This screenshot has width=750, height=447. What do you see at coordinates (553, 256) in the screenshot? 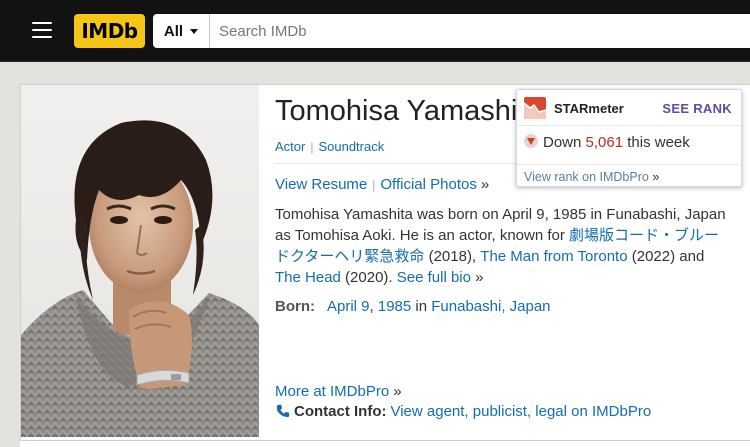
I see `film-link-man-from-toronto: The Man from Toronto` at bounding box center [553, 256].